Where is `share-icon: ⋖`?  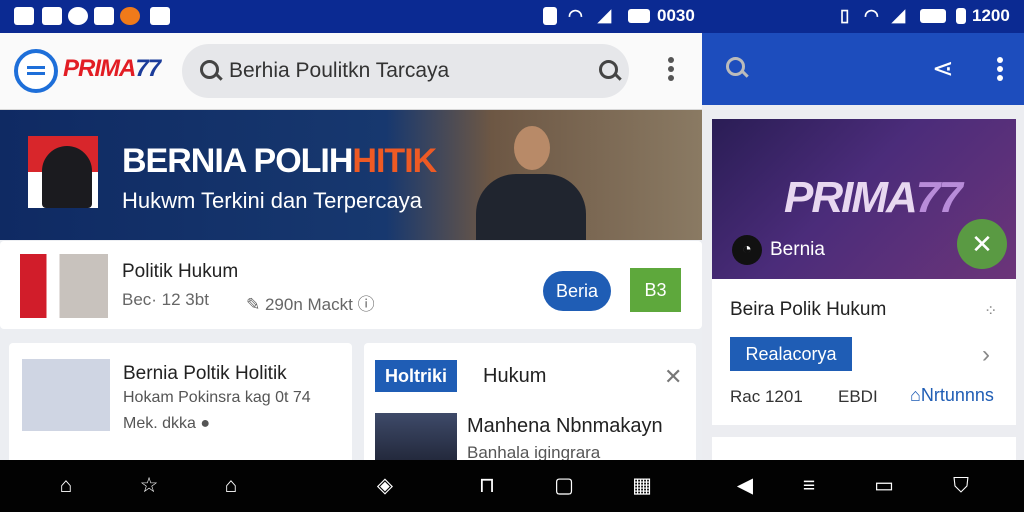
share-icon: ⋖ is located at coordinates (943, 68).